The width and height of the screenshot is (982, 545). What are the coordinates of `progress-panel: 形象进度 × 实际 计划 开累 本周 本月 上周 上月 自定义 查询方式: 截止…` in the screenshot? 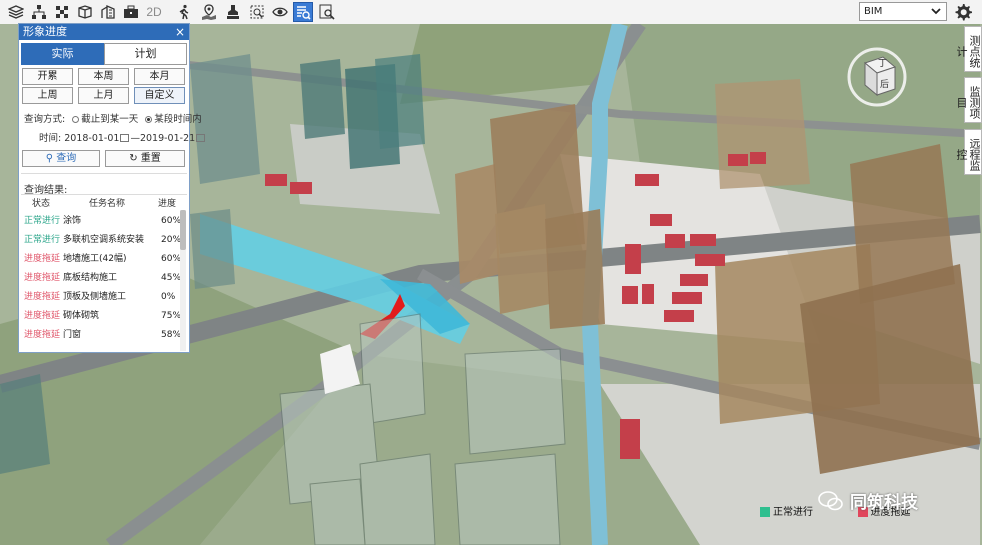 It's located at (112, 188).